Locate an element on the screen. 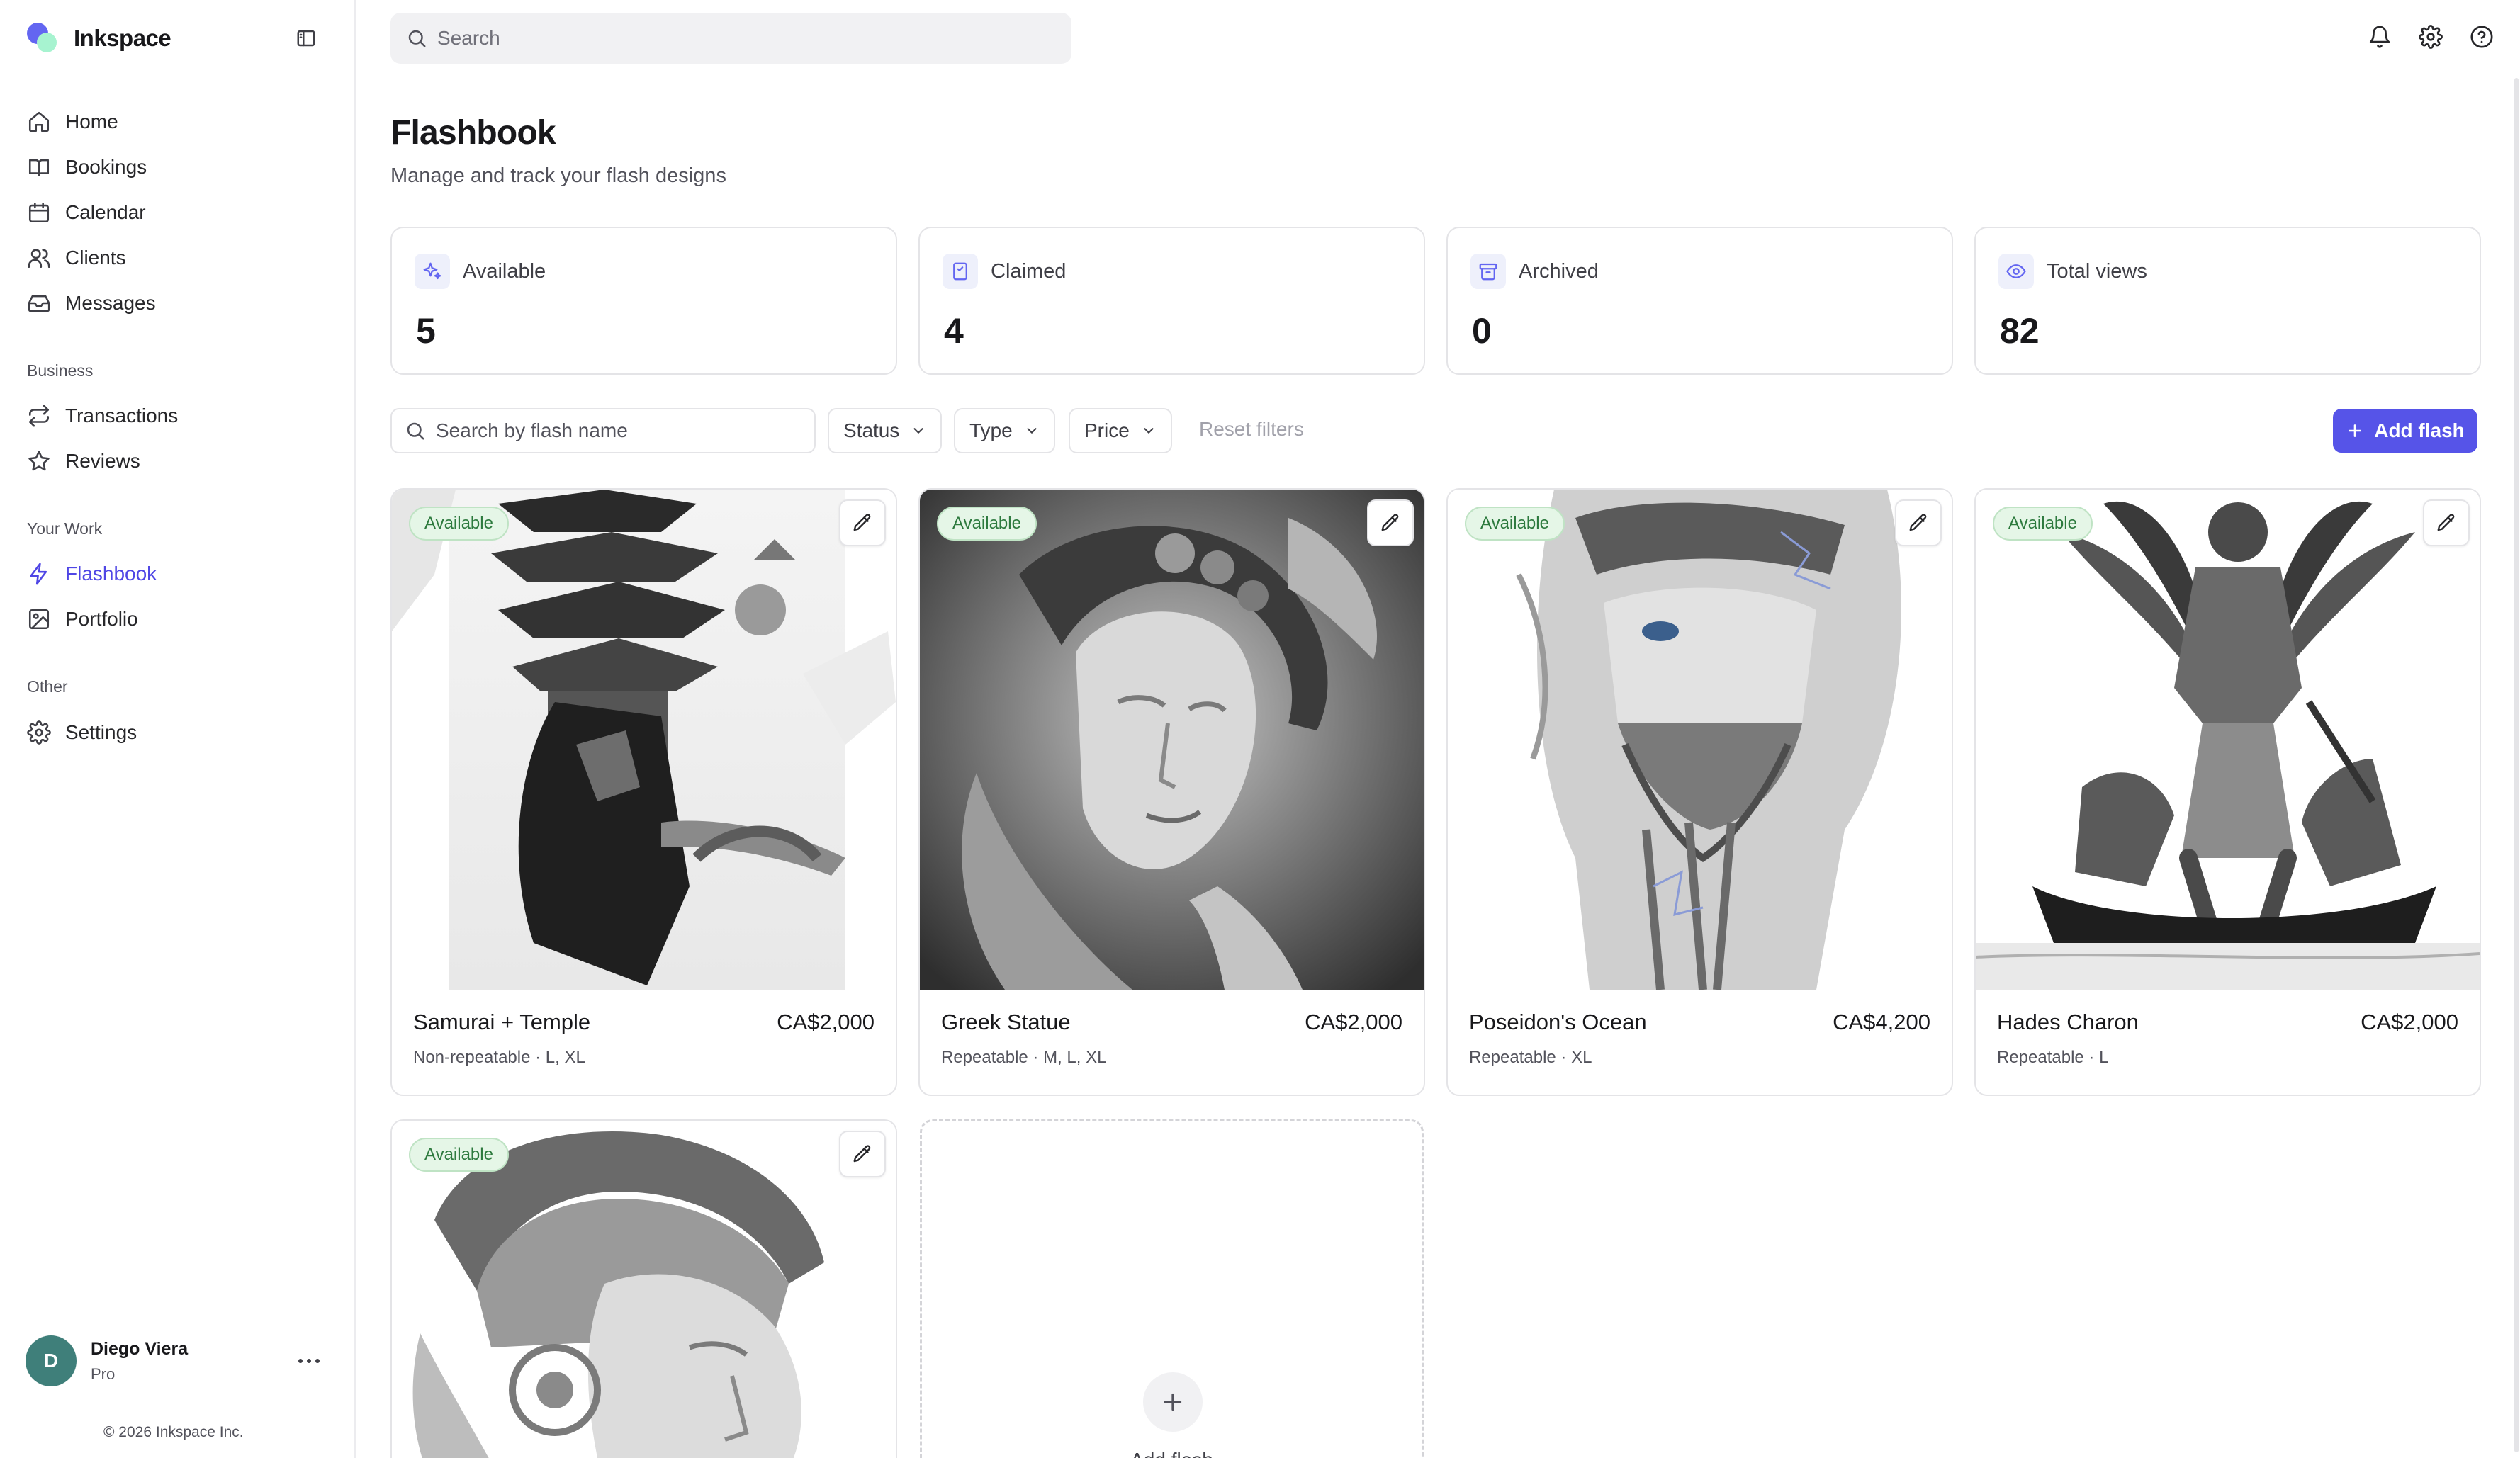 The width and height of the screenshot is (2520, 1458). flash-name: Hades Charon is located at coordinates (2068, 1022).